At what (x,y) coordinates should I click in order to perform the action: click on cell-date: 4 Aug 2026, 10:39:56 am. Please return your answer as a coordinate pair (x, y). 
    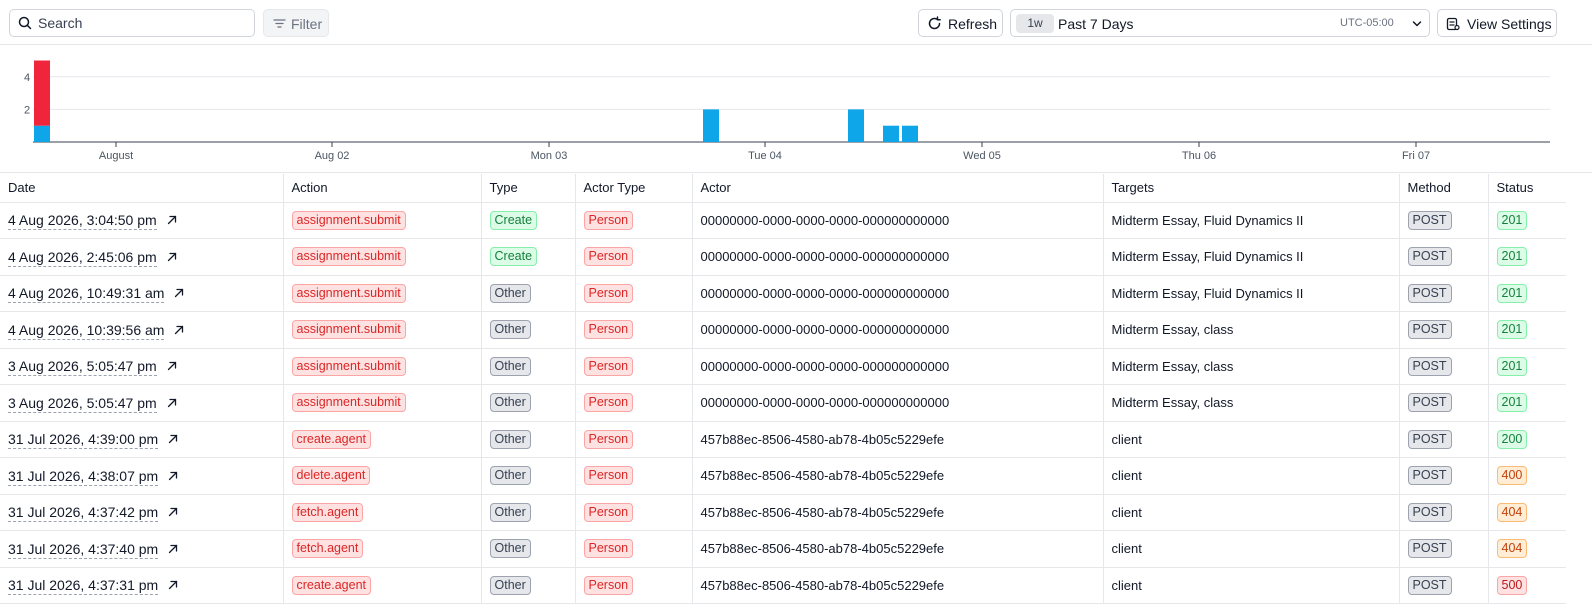
    Looking at the image, I should click on (142, 330).